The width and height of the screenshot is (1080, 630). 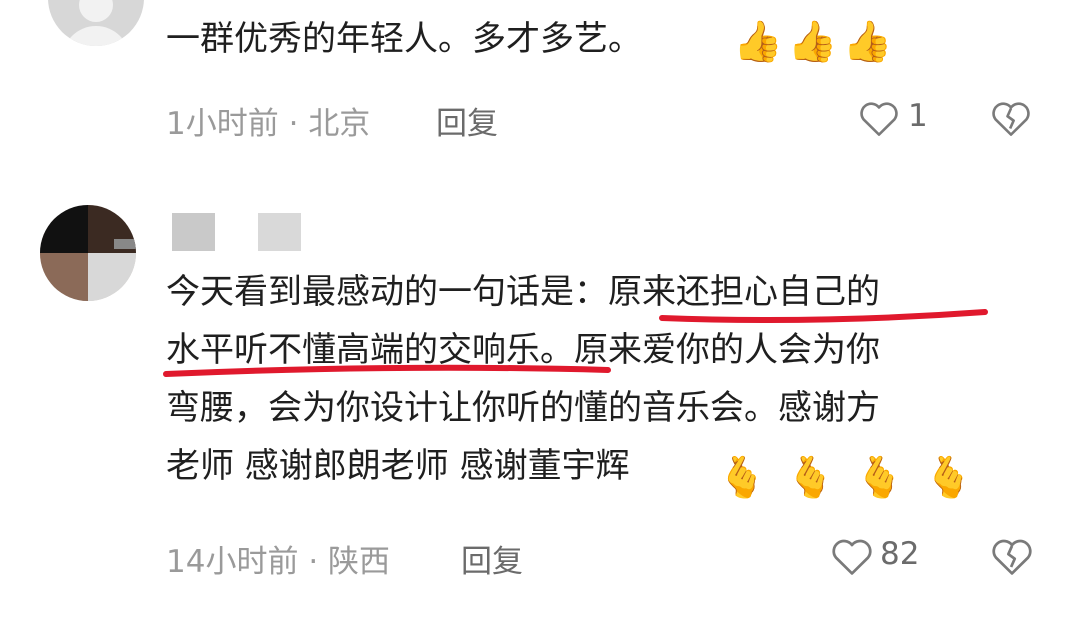 What do you see at coordinates (845, 478) in the screenshot?
I see `emoji-group: 🫰 🫰 🫰 🫰` at bounding box center [845, 478].